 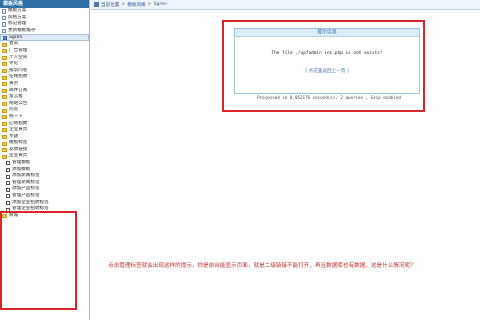 What do you see at coordinates (14, 215) in the screenshot?
I see `sidebar-item-label: 商城` at bounding box center [14, 215].